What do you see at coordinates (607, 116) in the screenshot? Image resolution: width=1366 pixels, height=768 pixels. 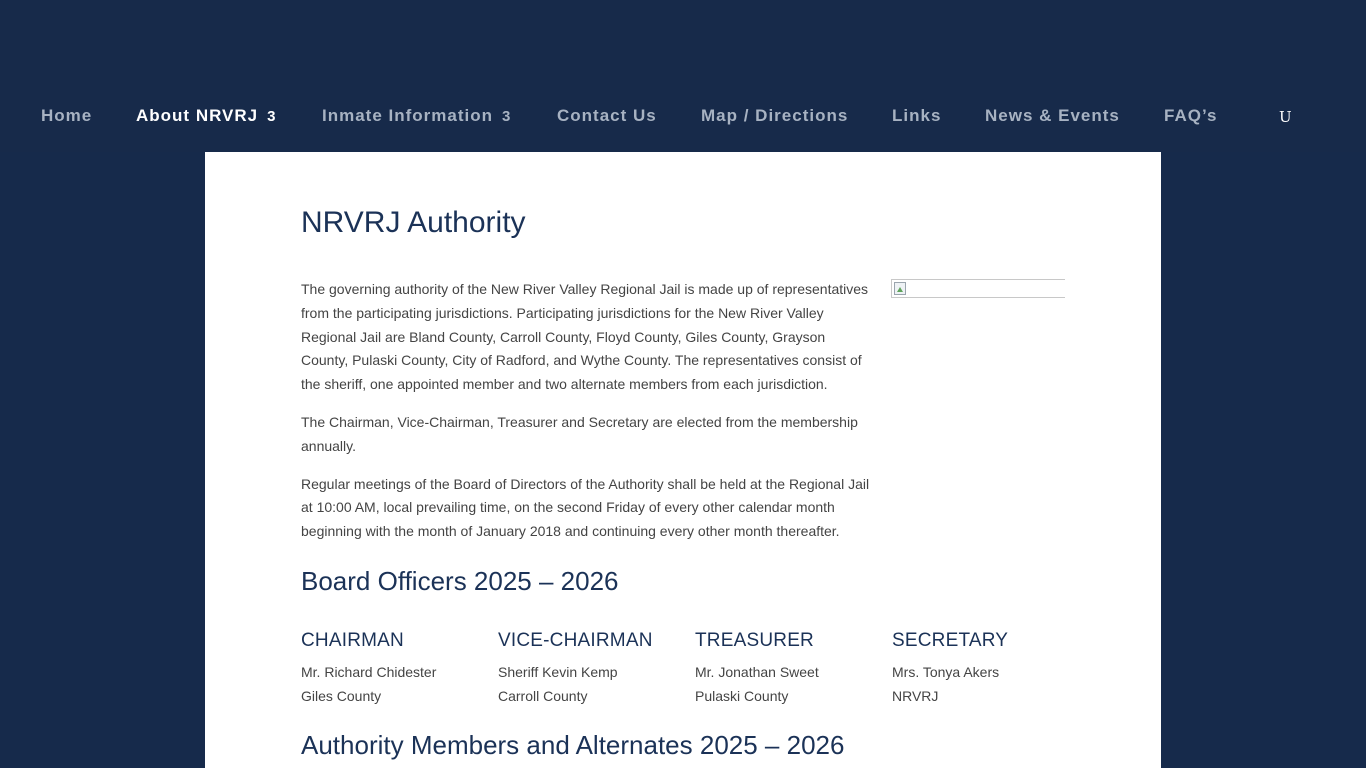 I see `nav-item-contact-us: Contact Us` at bounding box center [607, 116].